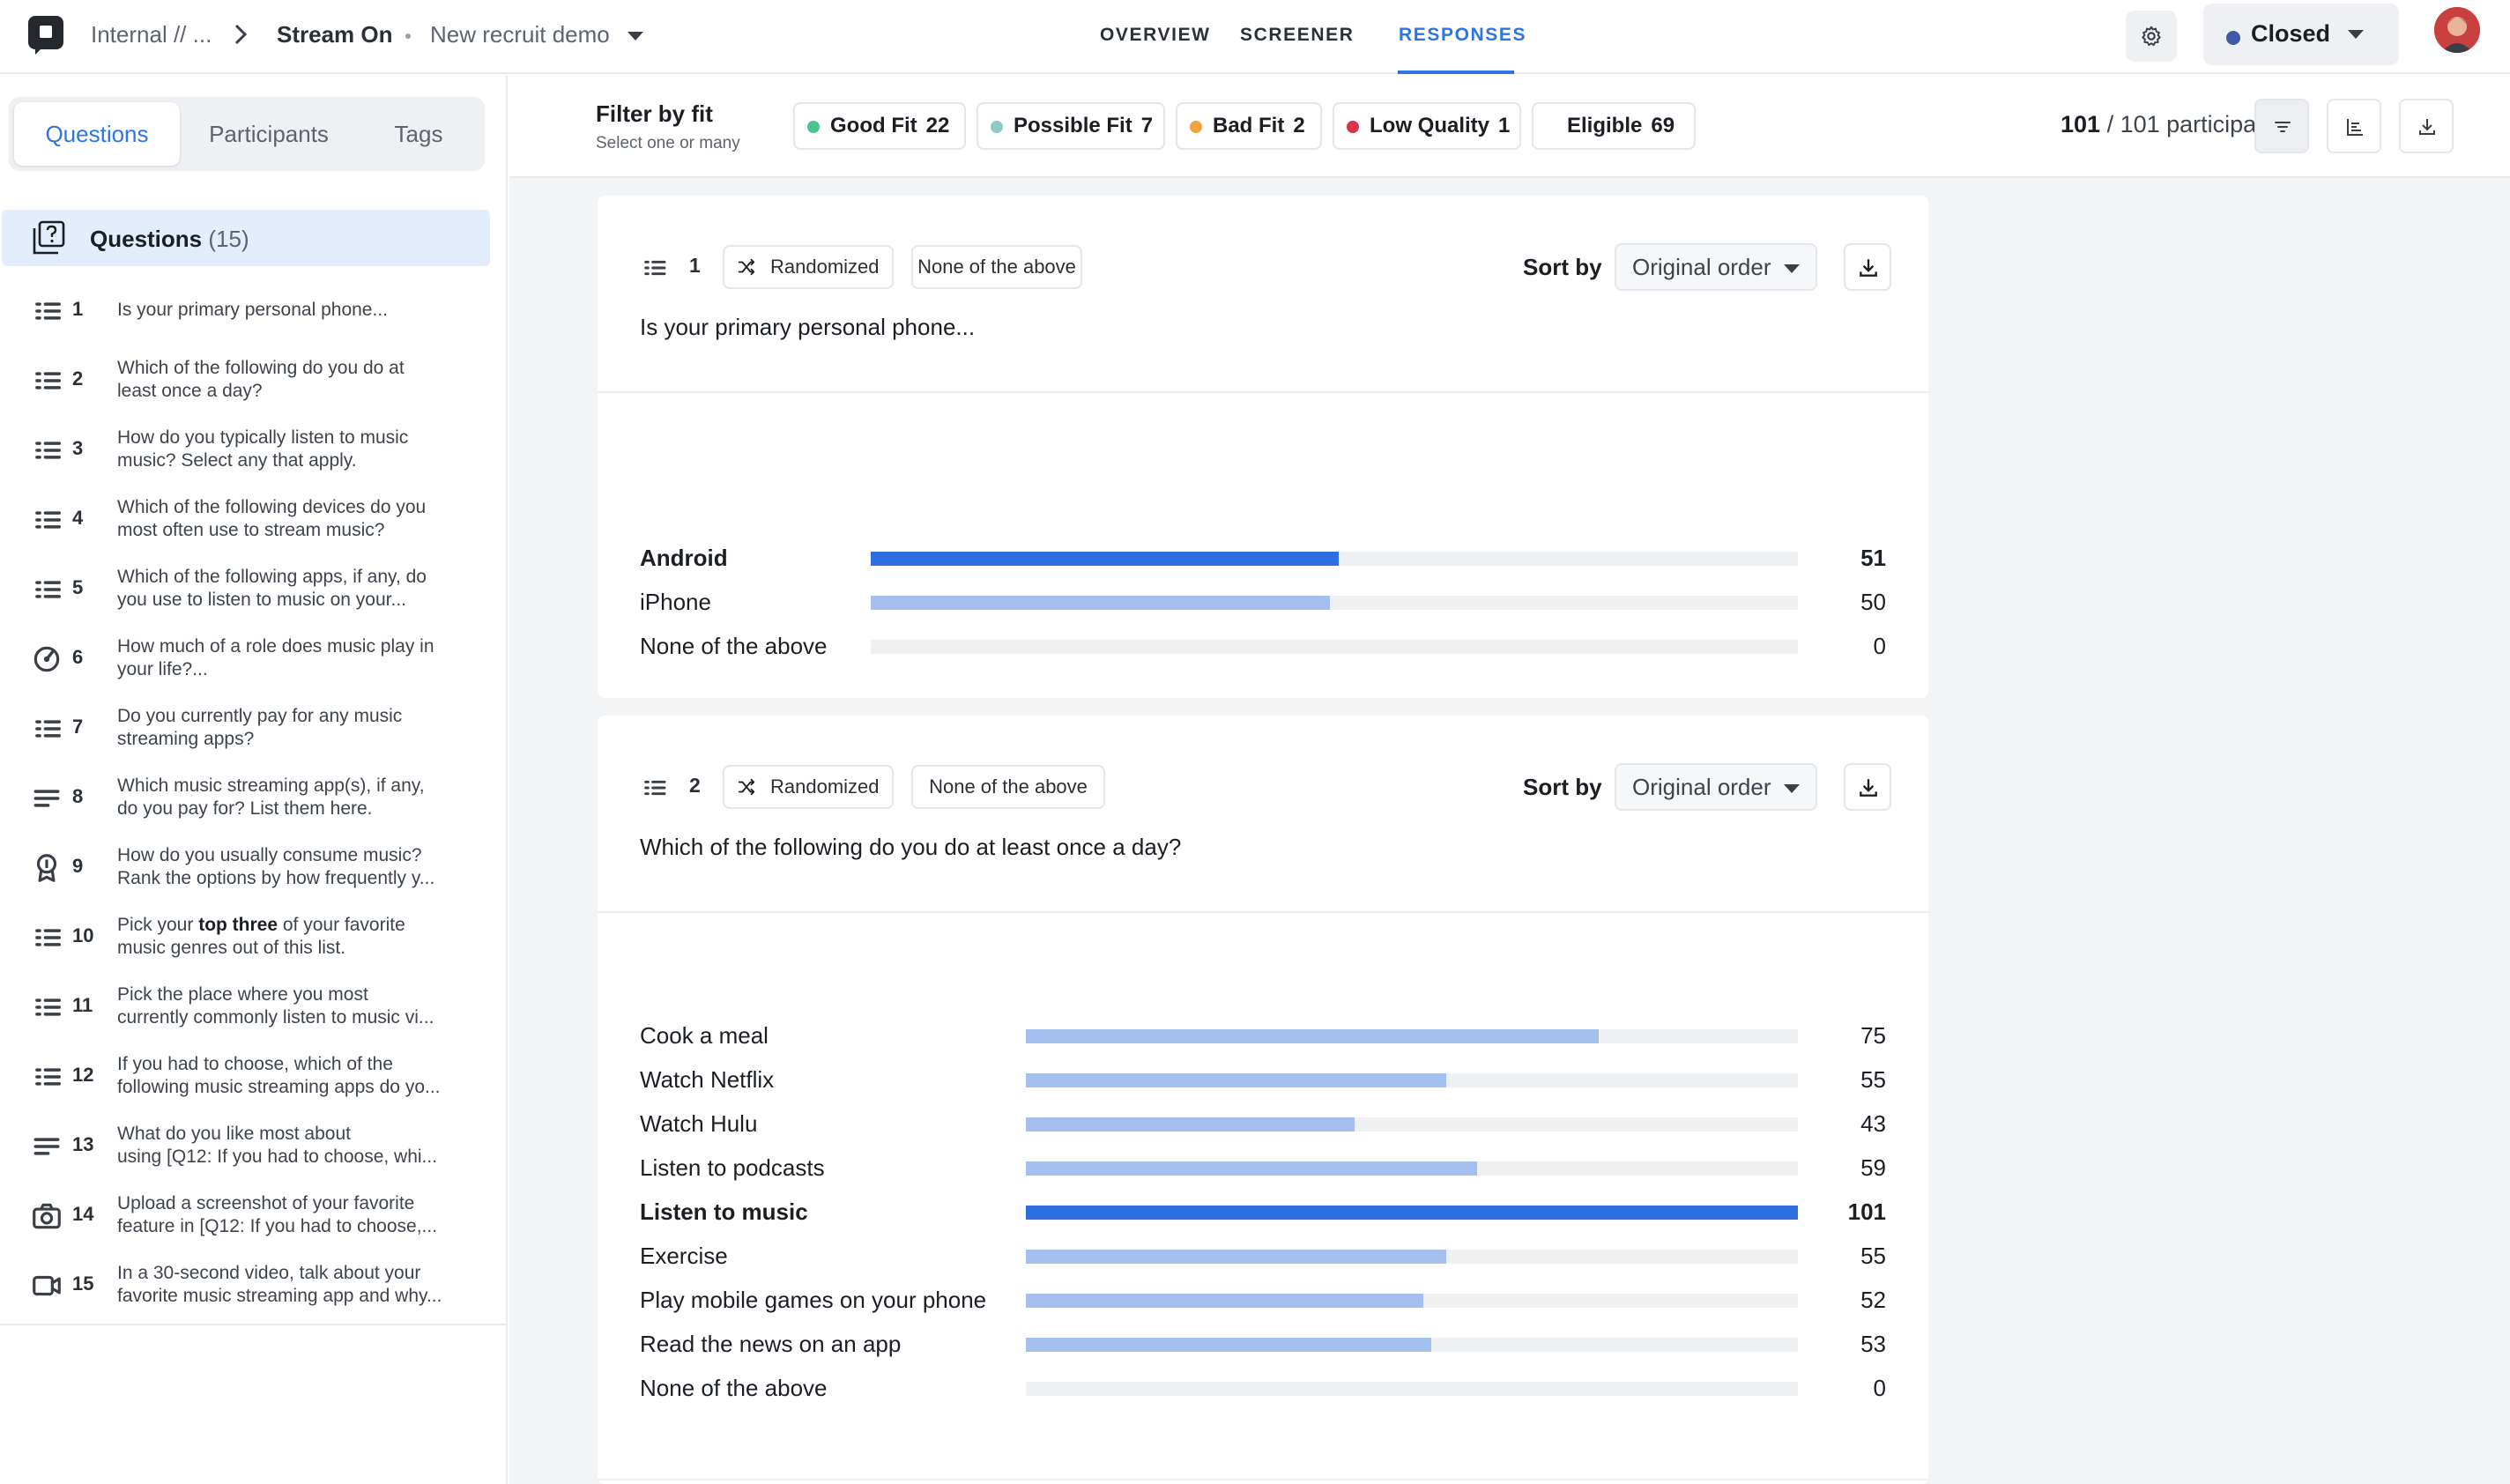  What do you see at coordinates (234, 1134) in the screenshot?
I see `question-text-line: What do you like most about` at bounding box center [234, 1134].